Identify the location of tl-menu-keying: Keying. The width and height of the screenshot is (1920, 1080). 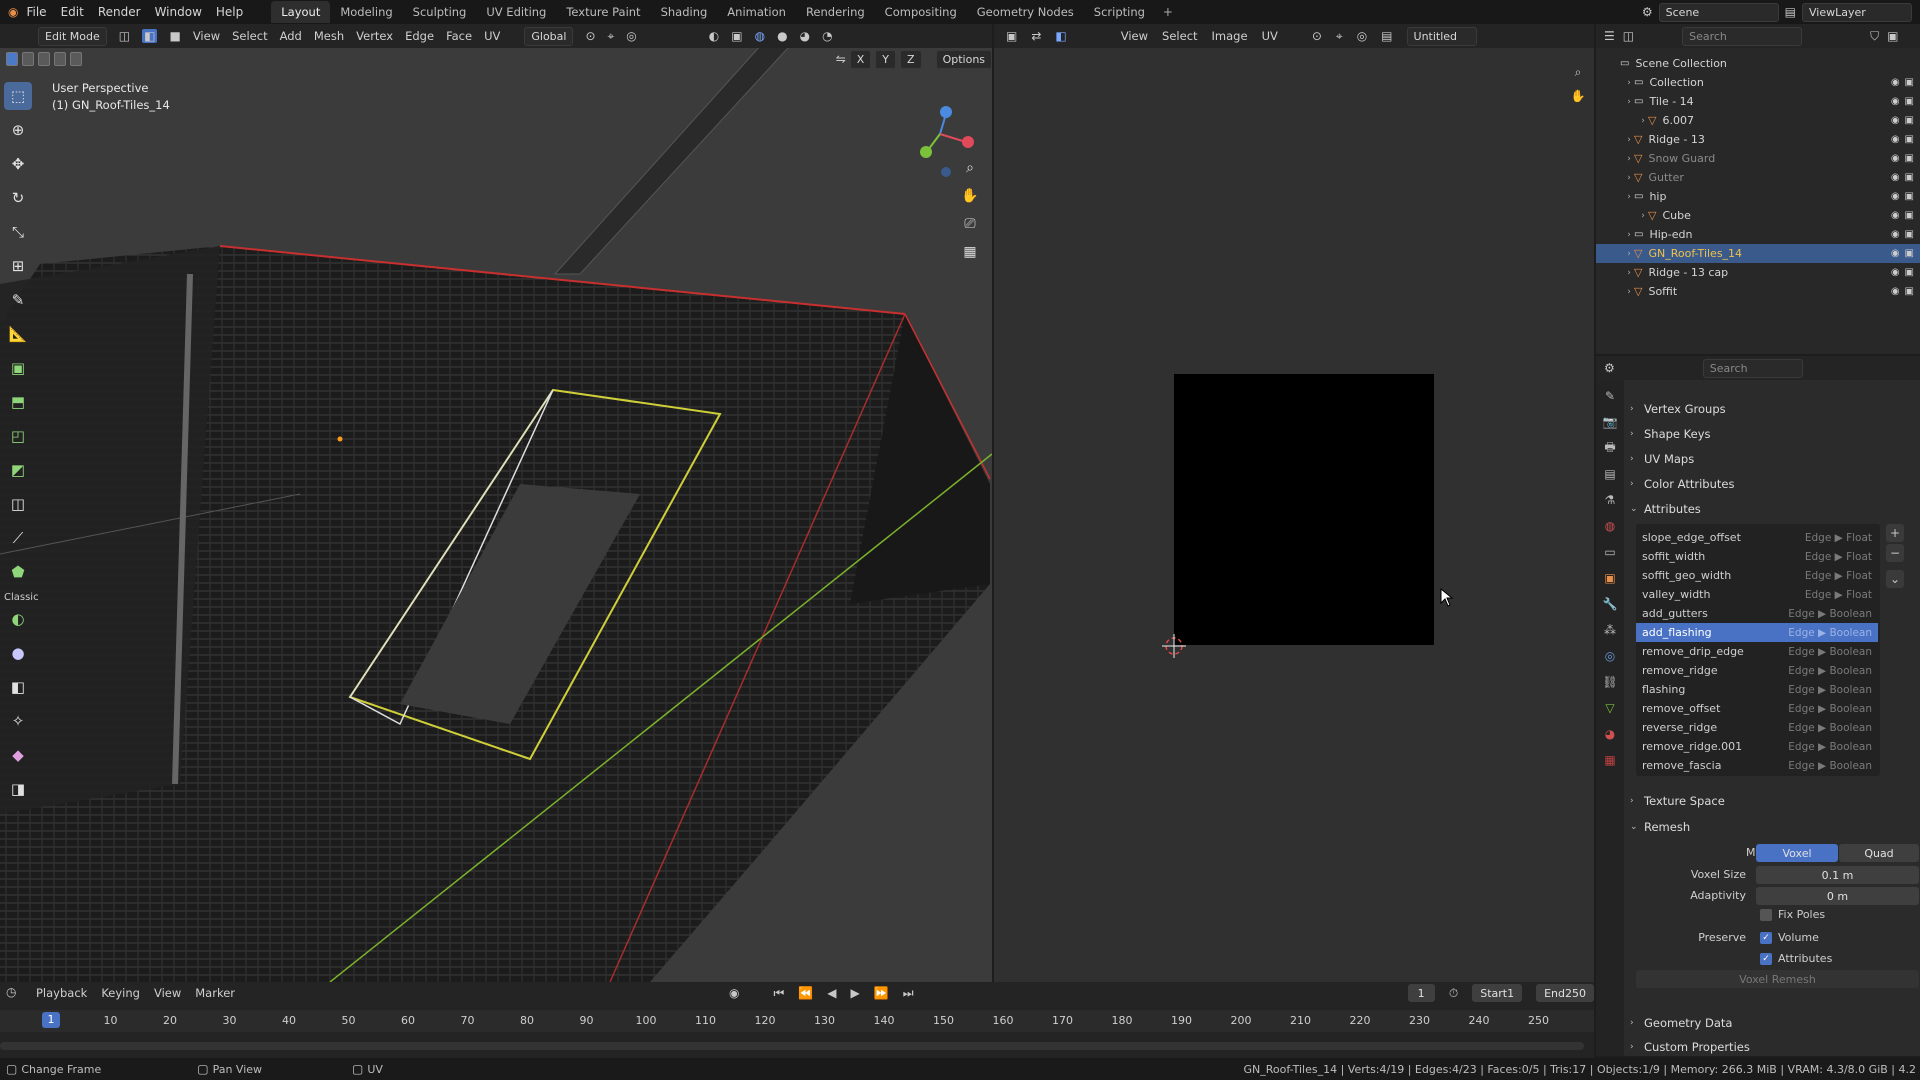
(120, 993).